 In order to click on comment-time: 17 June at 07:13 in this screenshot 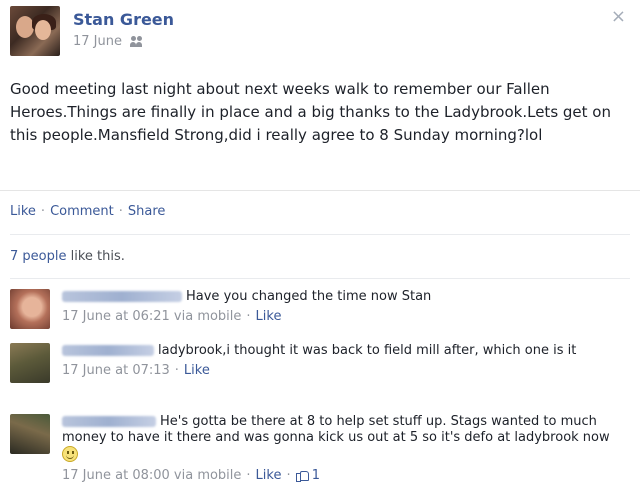, I will do `click(116, 370)`.